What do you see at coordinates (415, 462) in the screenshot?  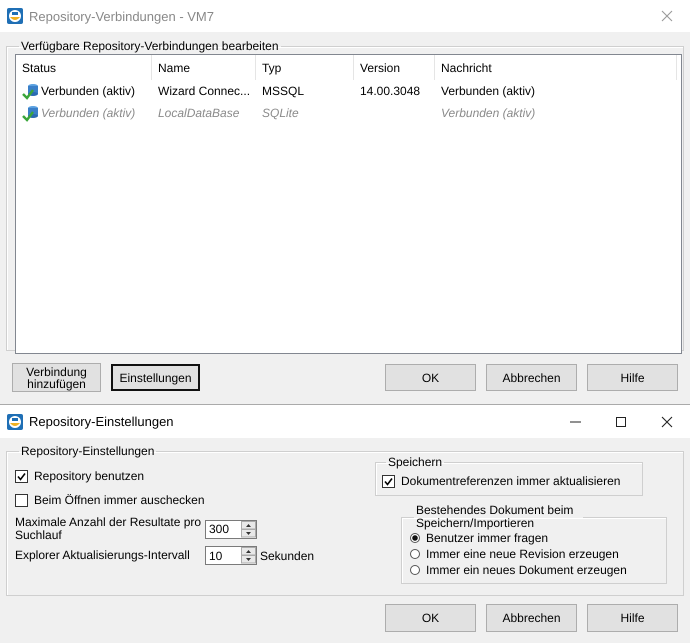 I see `group-title: Speichern` at bounding box center [415, 462].